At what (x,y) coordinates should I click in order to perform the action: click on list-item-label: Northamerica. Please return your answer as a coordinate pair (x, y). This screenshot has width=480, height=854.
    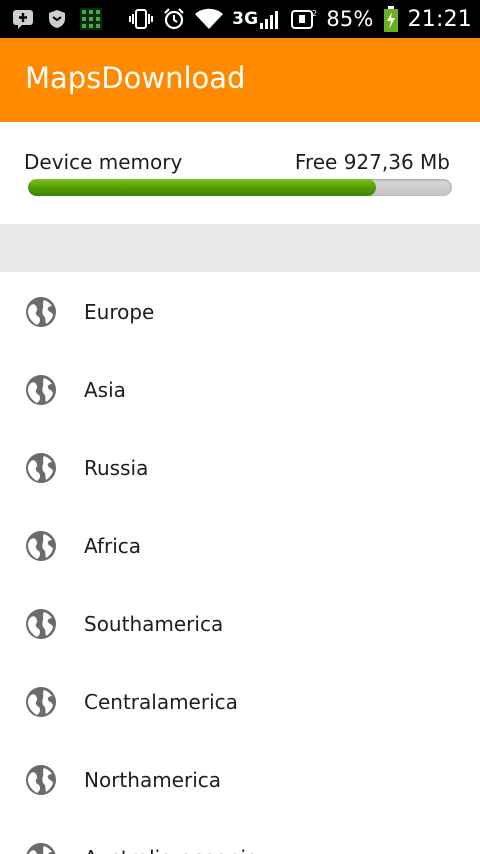
    Looking at the image, I should click on (153, 780).